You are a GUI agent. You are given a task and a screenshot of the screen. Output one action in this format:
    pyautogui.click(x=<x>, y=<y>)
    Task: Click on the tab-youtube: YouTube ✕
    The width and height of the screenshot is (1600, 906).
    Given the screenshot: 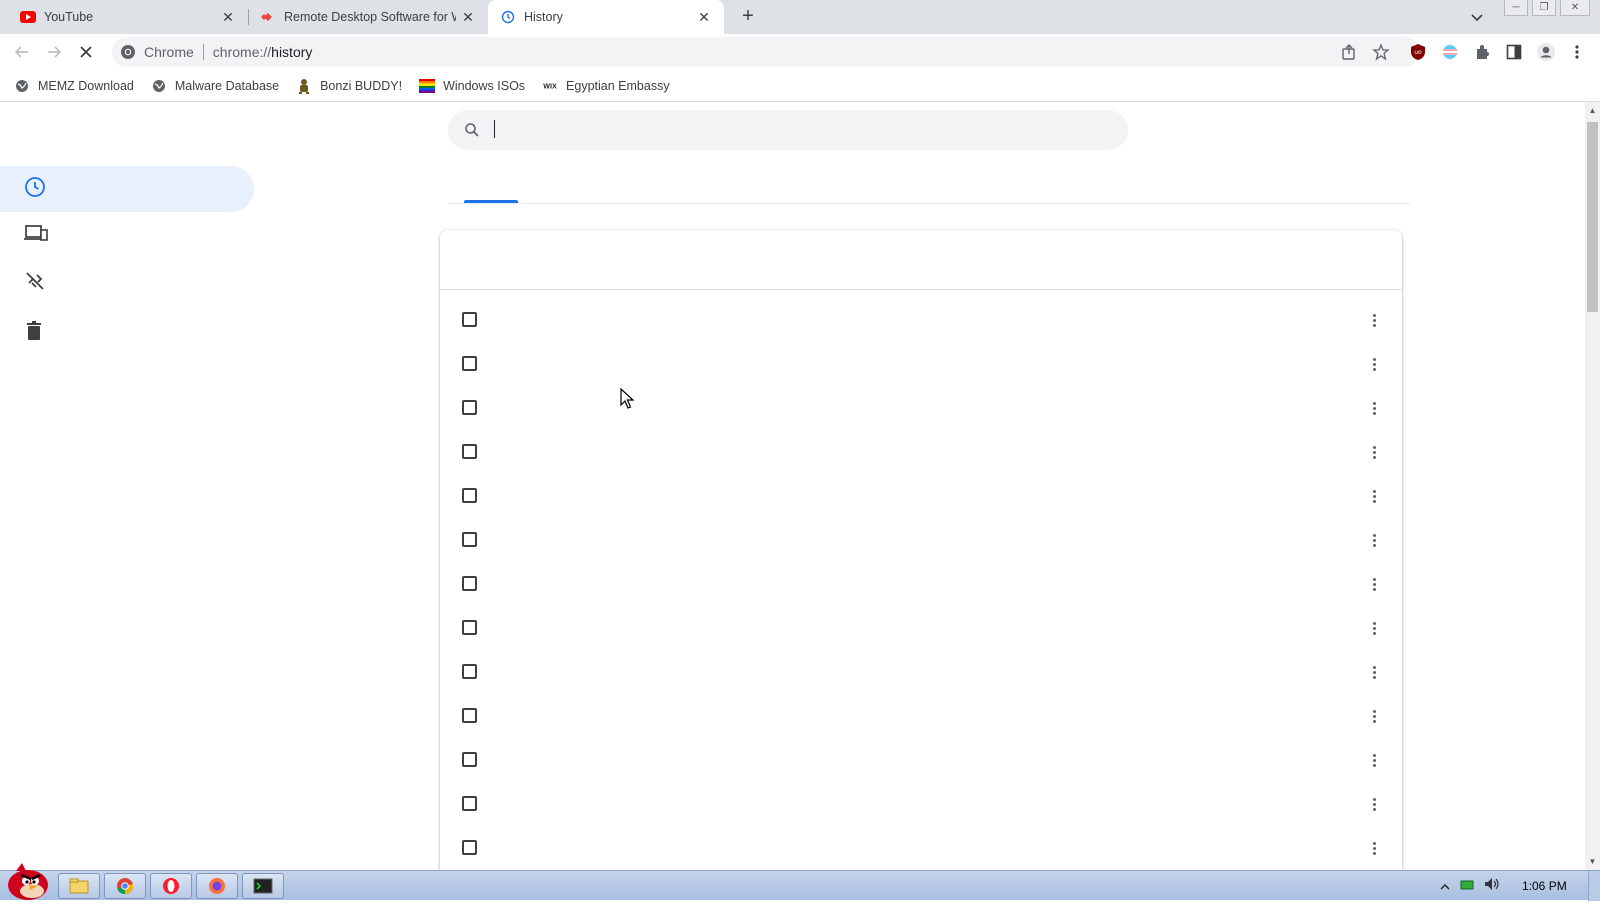 What is the action you would take?
    pyautogui.click(x=128, y=17)
    